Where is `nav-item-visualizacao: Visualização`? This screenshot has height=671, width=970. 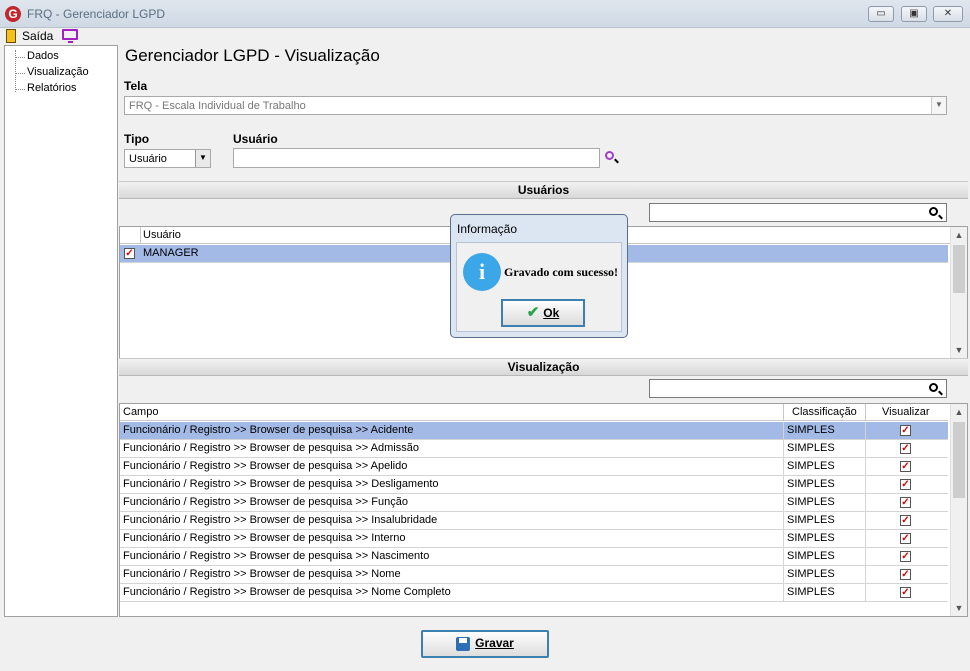 nav-item-visualizacao: Visualização is located at coordinates (58, 72).